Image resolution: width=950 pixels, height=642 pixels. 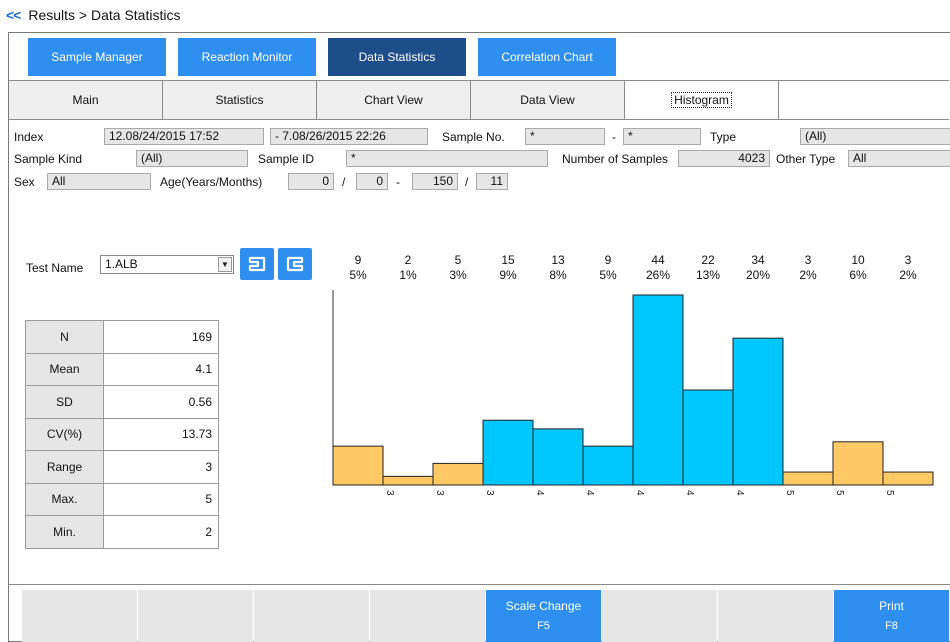 I want to click on print-button: Print F8, so click(x=891, y=616).